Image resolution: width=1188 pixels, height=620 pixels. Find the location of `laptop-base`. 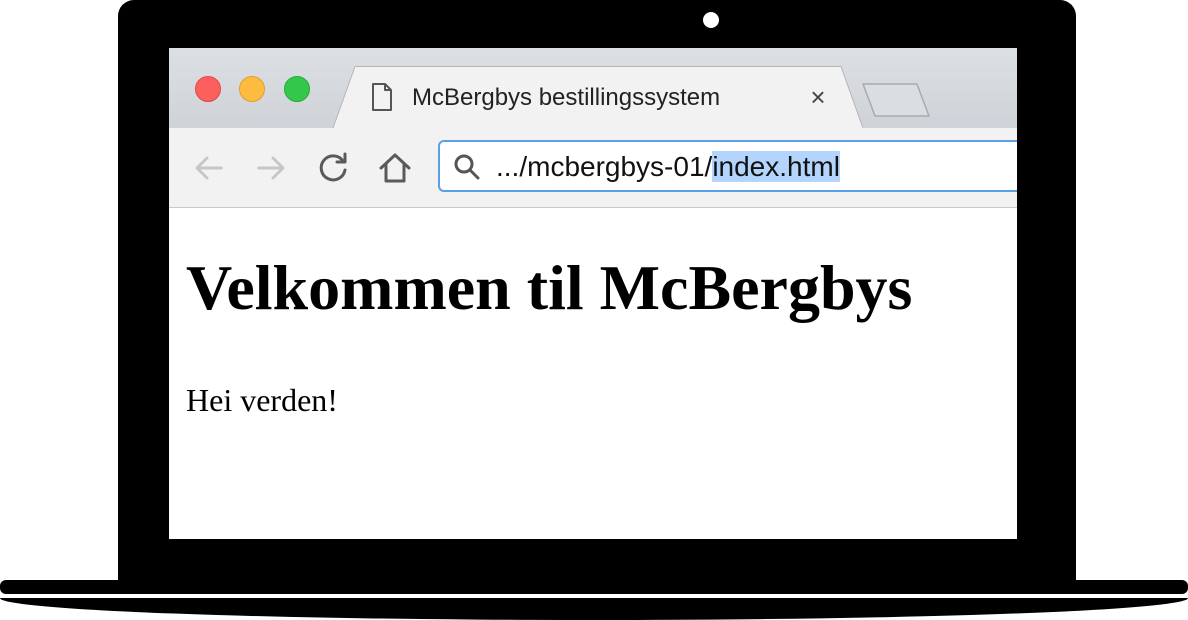

laptop-base is located at coordinates (594, 587).